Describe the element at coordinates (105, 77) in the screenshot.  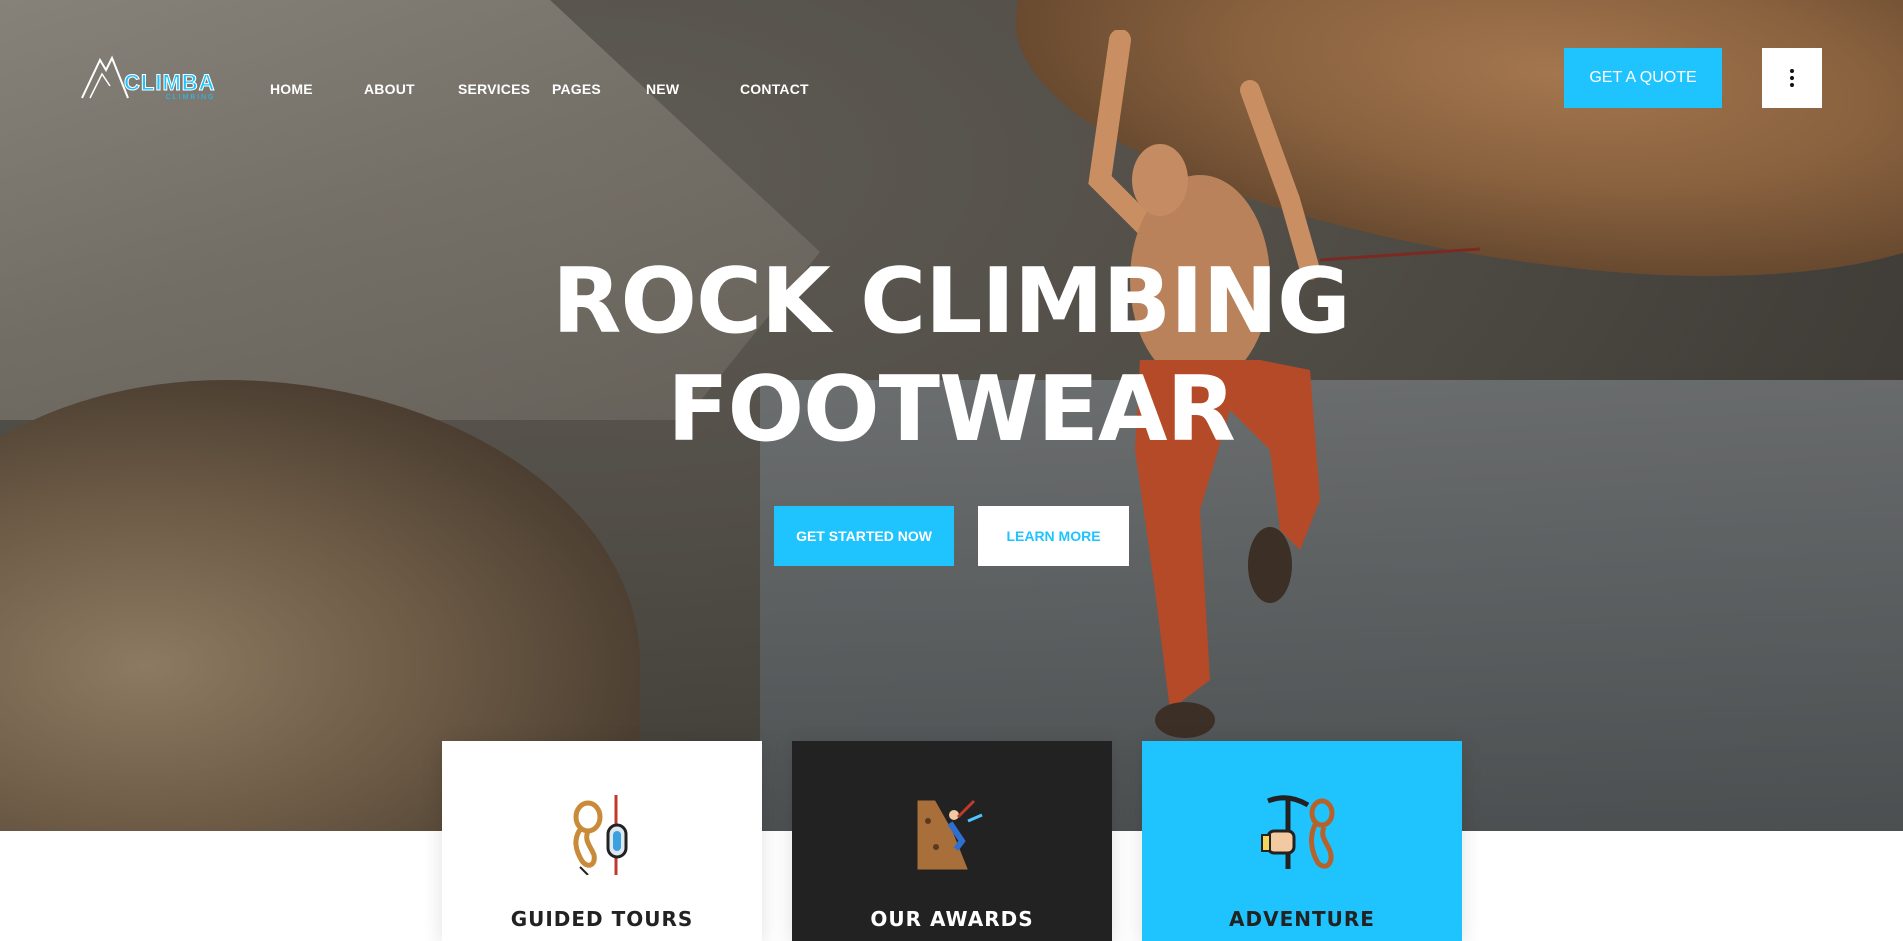
I see `mountain-logo-icon` at that location.